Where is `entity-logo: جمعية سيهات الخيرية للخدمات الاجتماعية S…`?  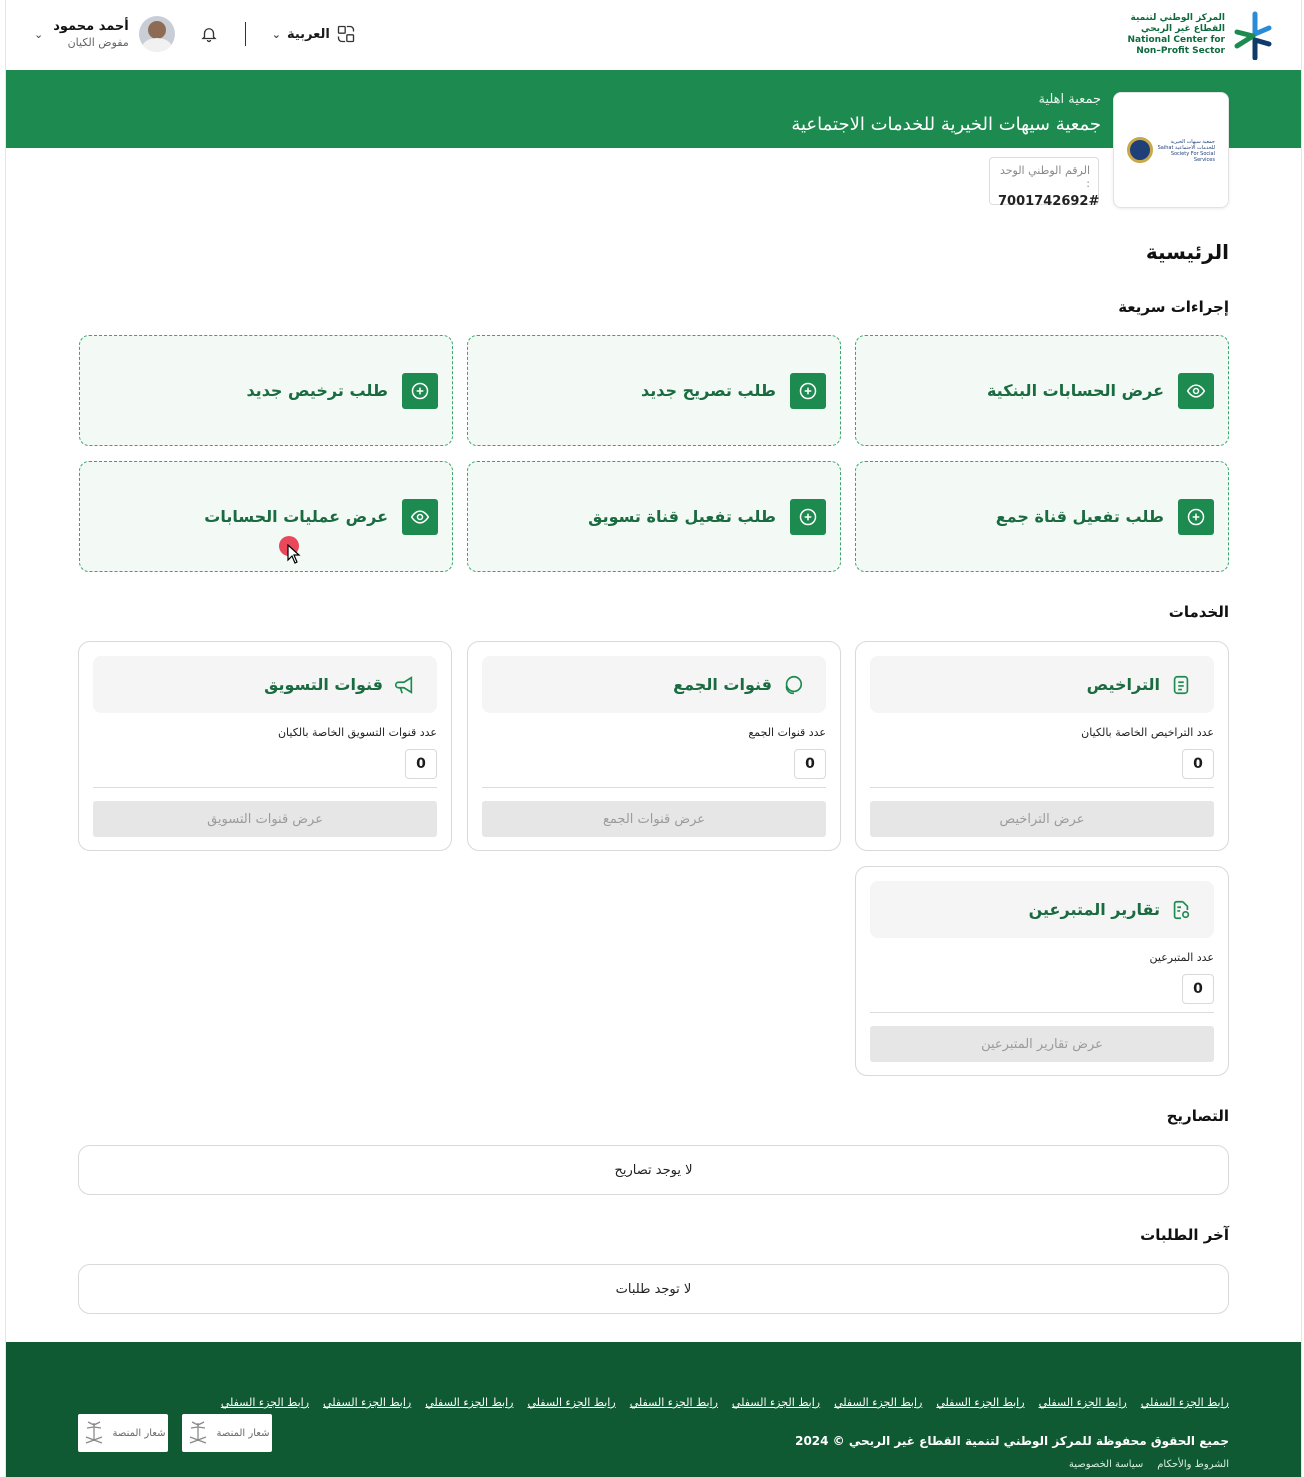
entity-logo: جمعية سيهات الخيرية للخدمات الاجتماعية S… is located at coordinates (1171, 150).